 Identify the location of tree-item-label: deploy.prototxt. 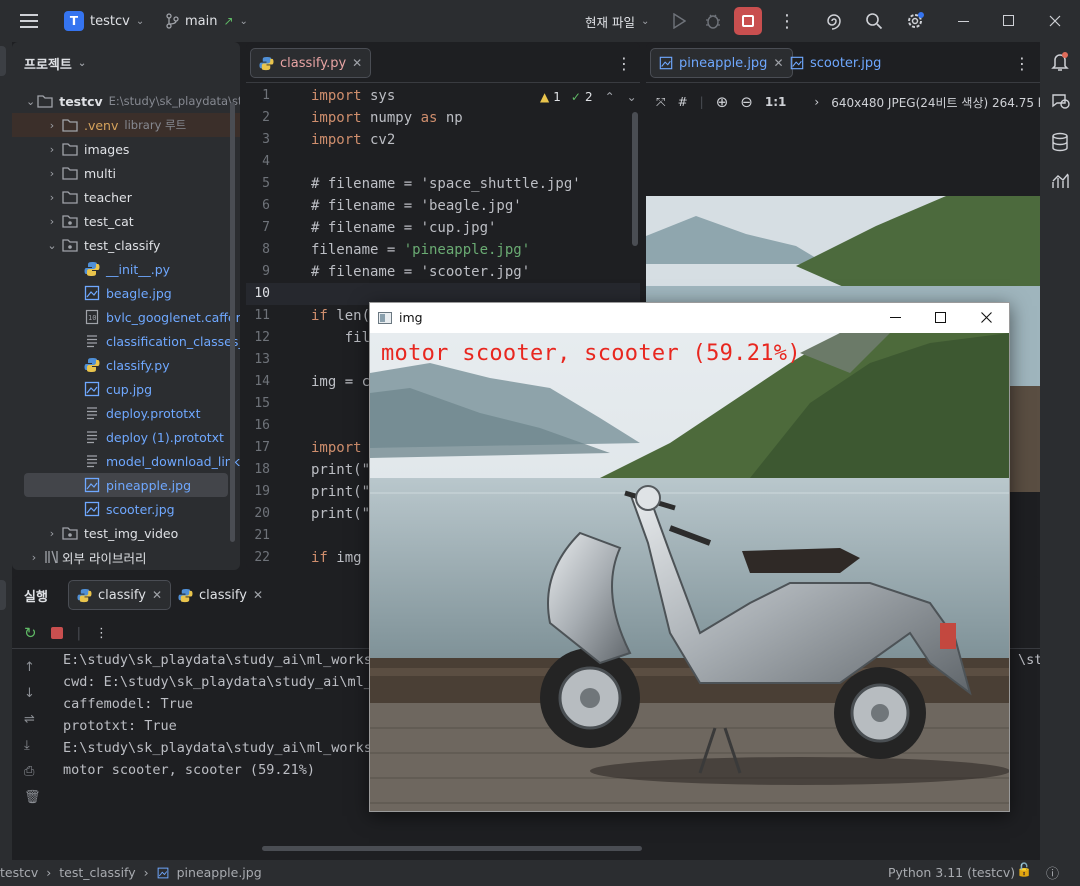
(153, 413).